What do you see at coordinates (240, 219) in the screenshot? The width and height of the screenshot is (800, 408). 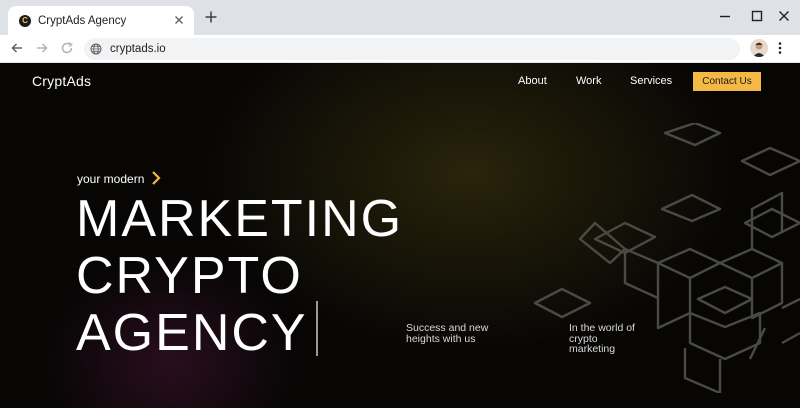 I see `hero-headline-line-1: MARKETING` at bounding box center [240, 219].